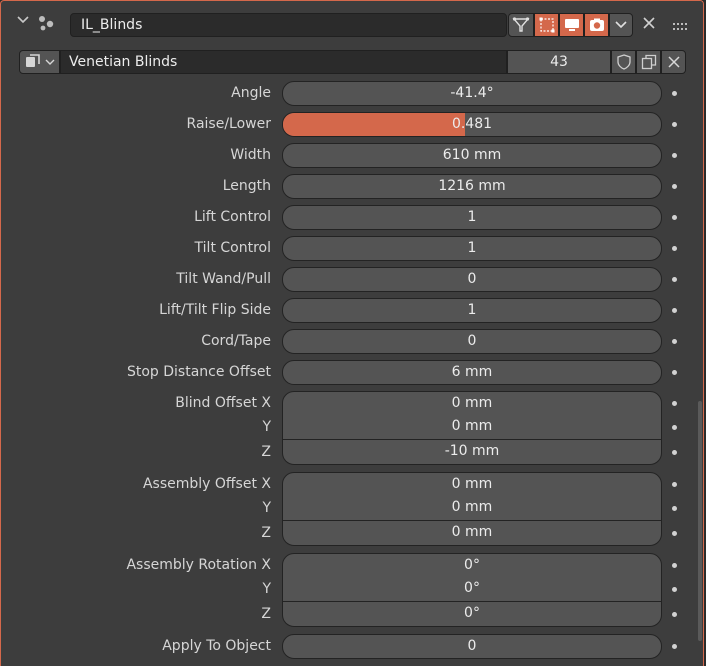 The width and height of the screenshot is (706, 666). Describe the element at coordinates (23, 21) in the screenshot. I see `collapse-chevron-icon` at that location.